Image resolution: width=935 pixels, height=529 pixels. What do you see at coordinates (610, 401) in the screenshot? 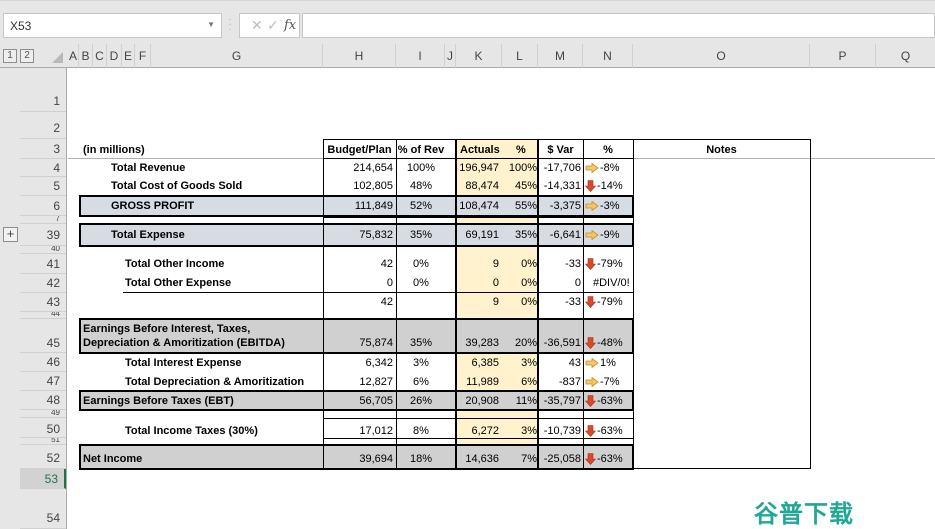
I see `var-pct-value: -63%` at bounding box center [610, 401].